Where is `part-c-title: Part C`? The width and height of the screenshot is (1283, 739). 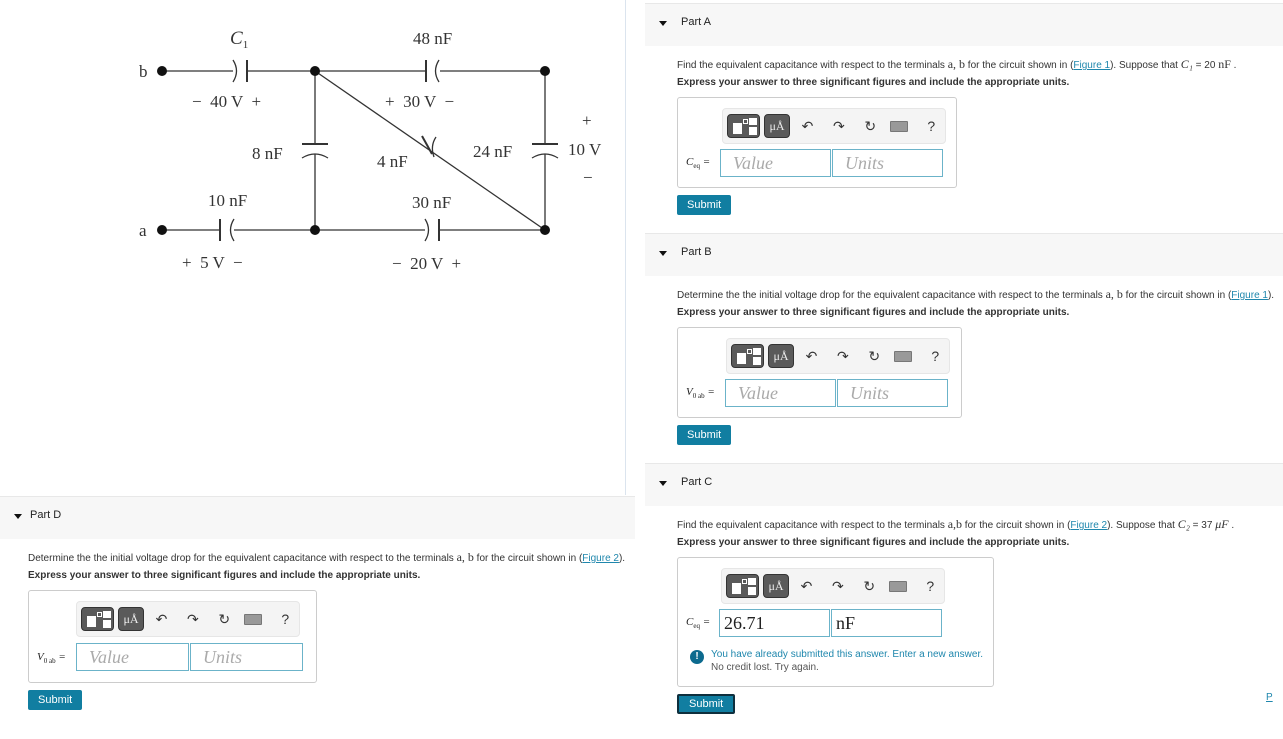
part-c-title: Part C is located at coordinates (697, 482).